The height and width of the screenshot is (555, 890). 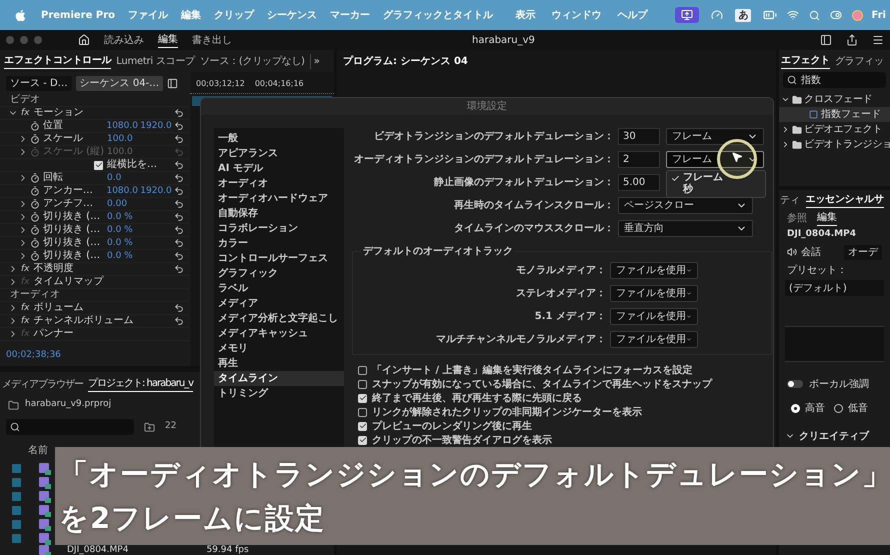 What do you see at coordinates (155, 61) in the screenshot?
I see `panel-tab: Lumetri スコープ` at bounding box center [155, 61].